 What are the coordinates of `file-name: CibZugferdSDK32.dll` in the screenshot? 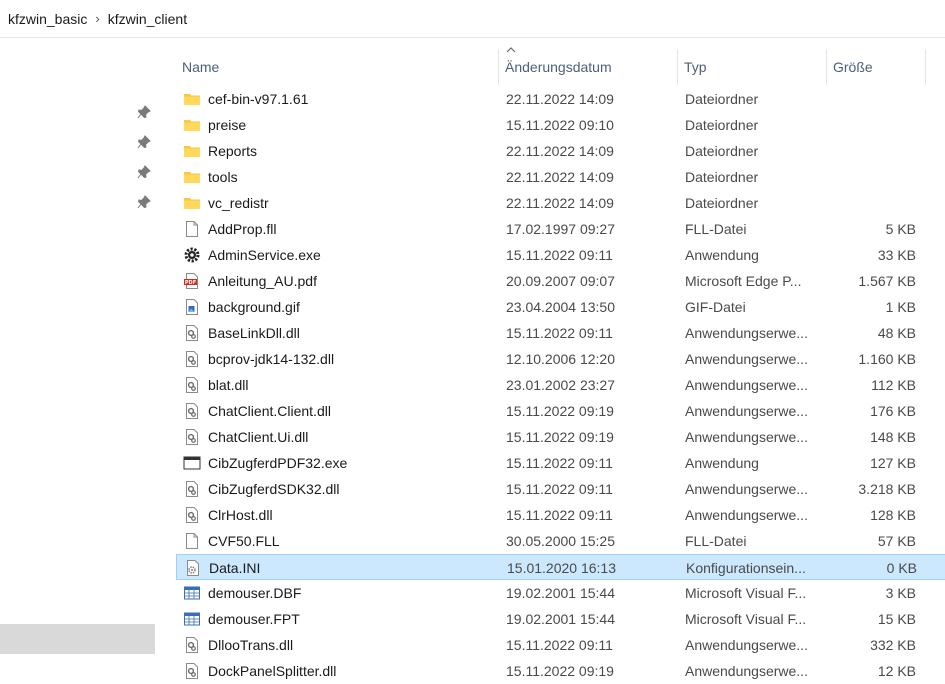 It's located at (274, 489).